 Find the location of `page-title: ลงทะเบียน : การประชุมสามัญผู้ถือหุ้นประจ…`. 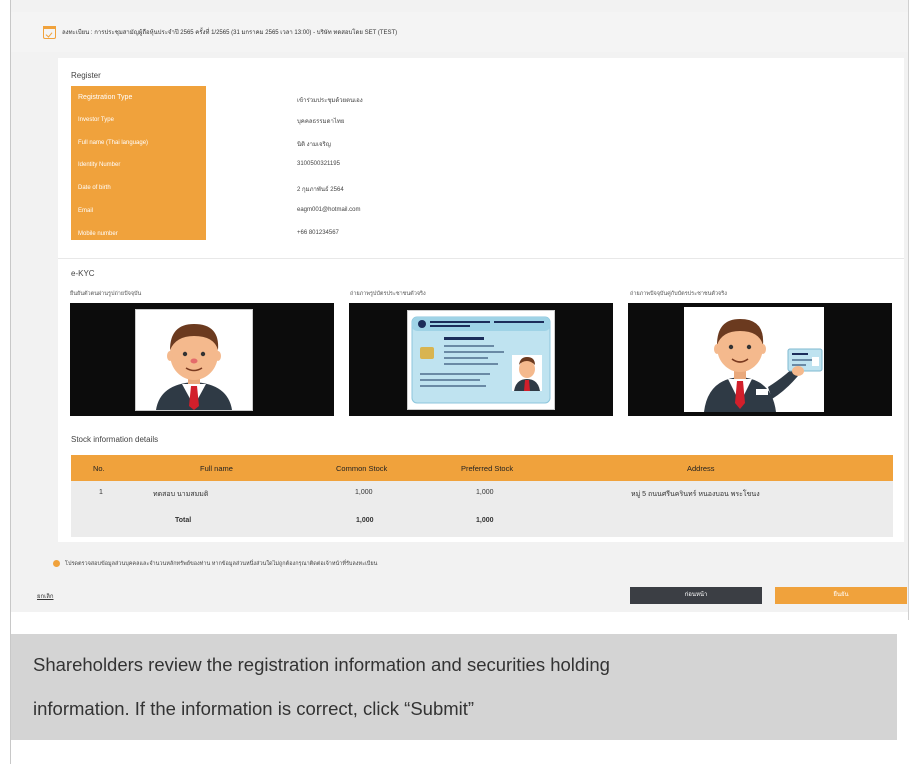

page-title: ลงทะเบียน : การประชุมสามัญผู้ถือหุ้นประจ… is located at coordinates (230, 33).